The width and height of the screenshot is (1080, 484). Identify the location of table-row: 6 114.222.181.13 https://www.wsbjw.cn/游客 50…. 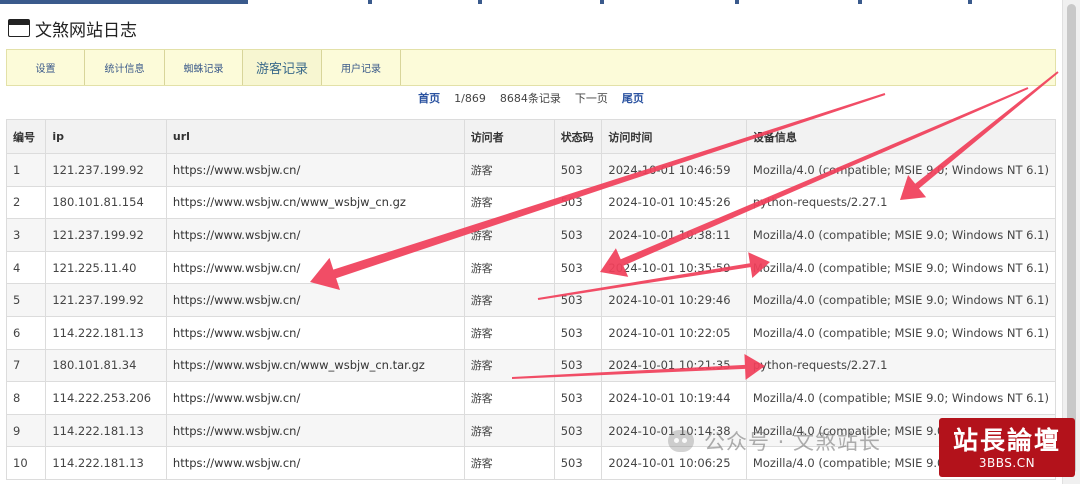
(531, 332).